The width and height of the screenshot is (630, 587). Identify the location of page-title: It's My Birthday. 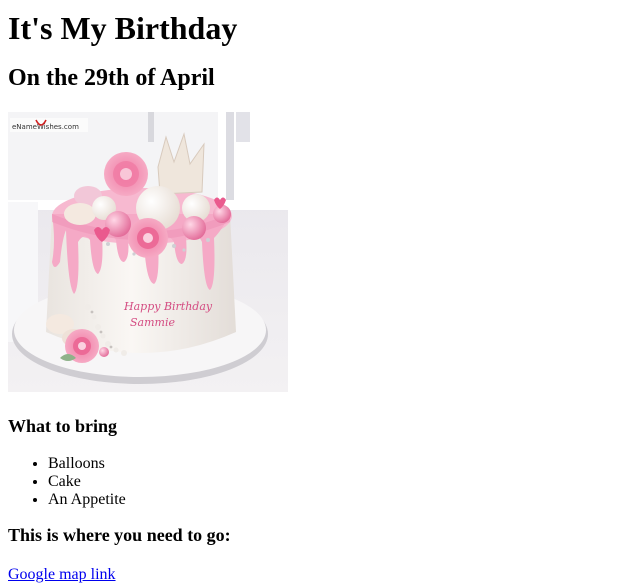
(123, 28).